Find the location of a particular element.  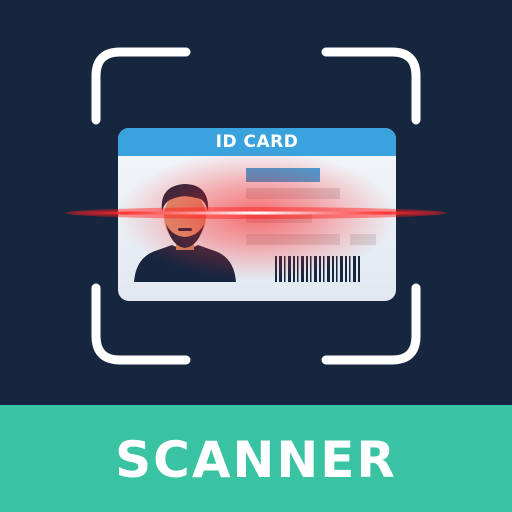

scanner-label: SCANNER is located at coordinates (256, 459).